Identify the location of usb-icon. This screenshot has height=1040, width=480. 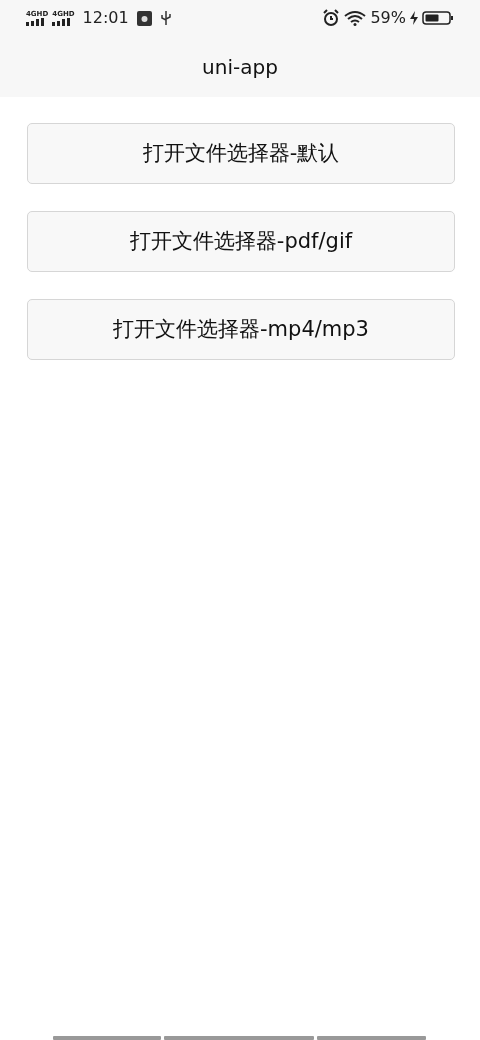
(165, 18).